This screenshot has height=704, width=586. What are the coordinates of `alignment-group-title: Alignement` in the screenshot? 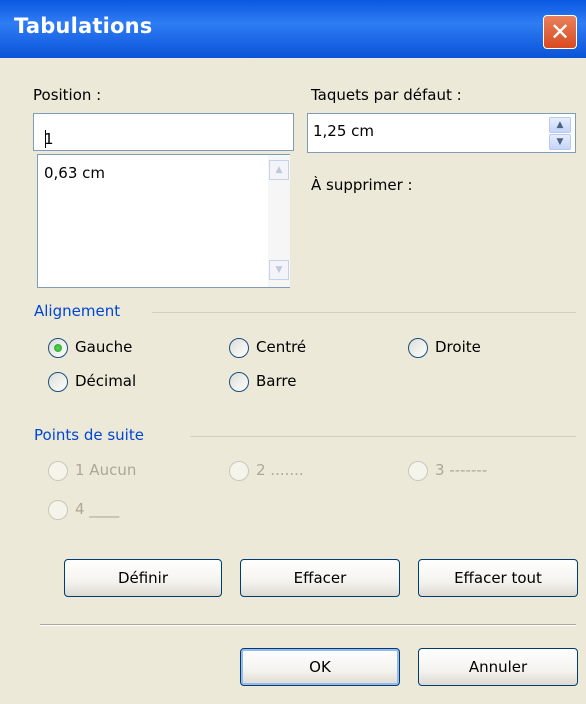 It's located at (77, 311).